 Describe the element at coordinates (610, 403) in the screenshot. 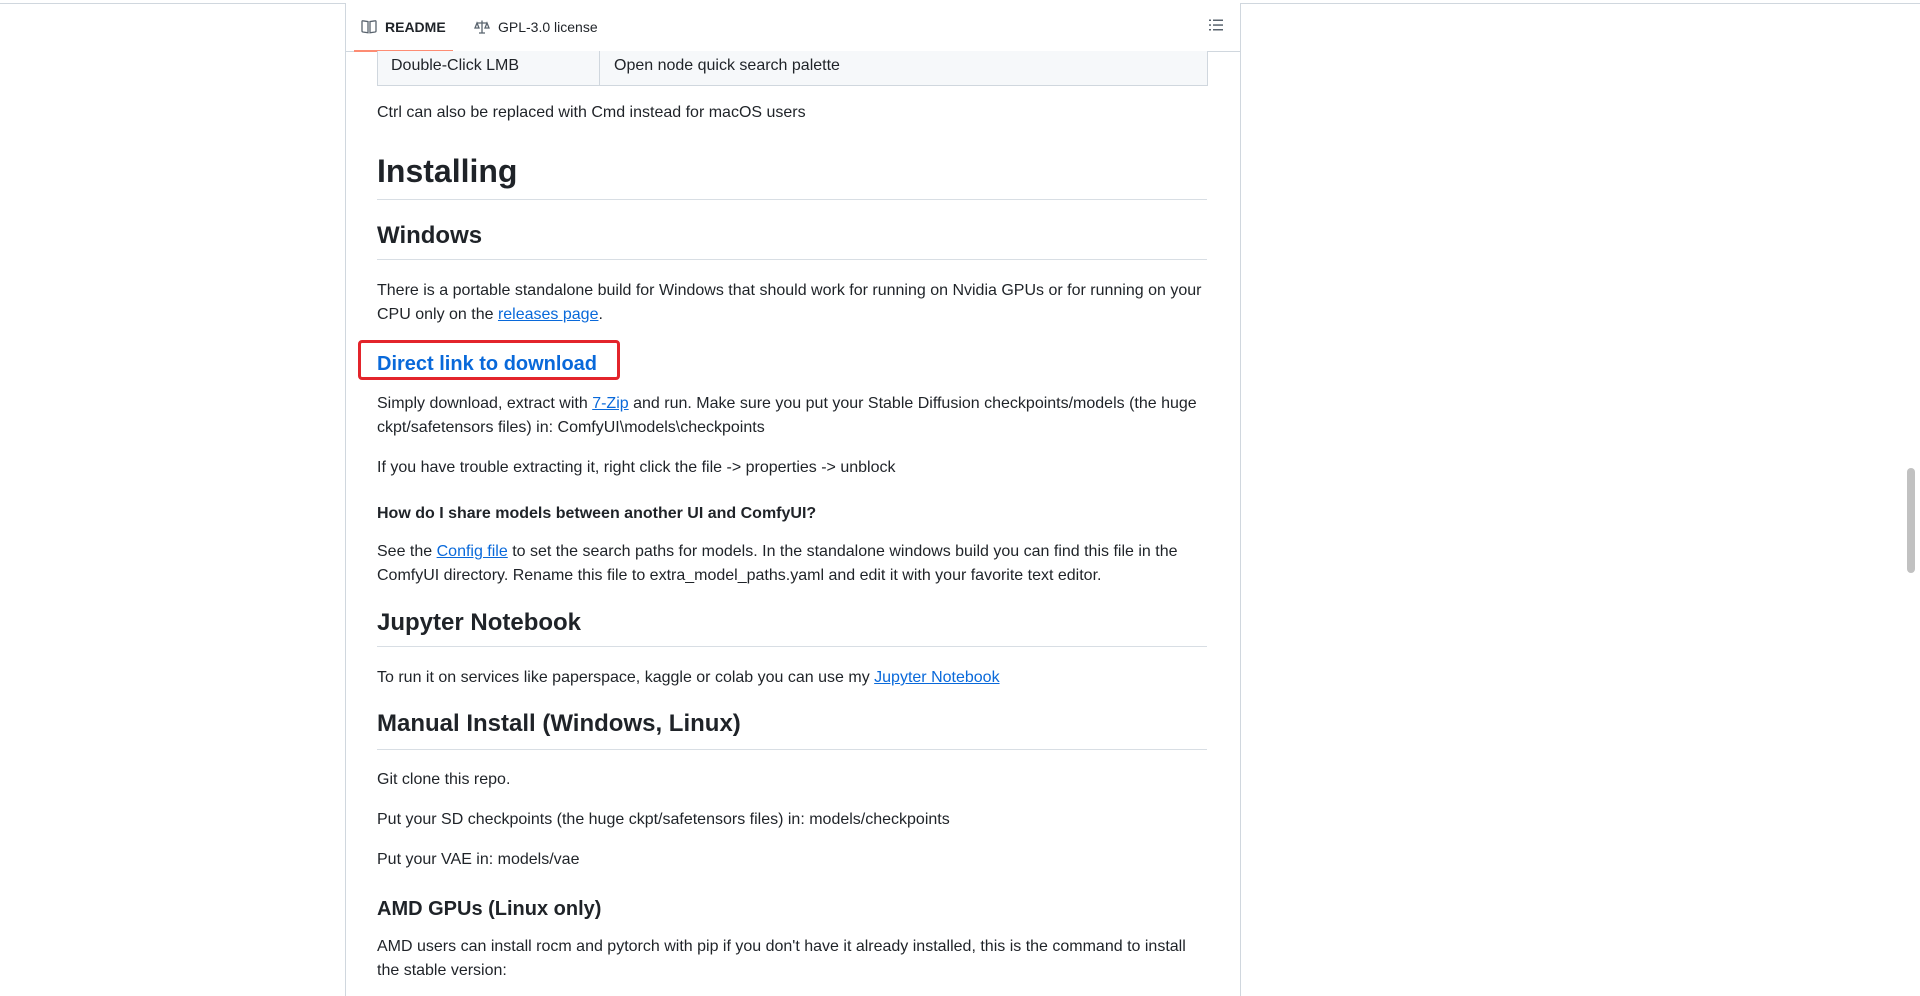

I see `7zip-link: 7-Zip` at that location.